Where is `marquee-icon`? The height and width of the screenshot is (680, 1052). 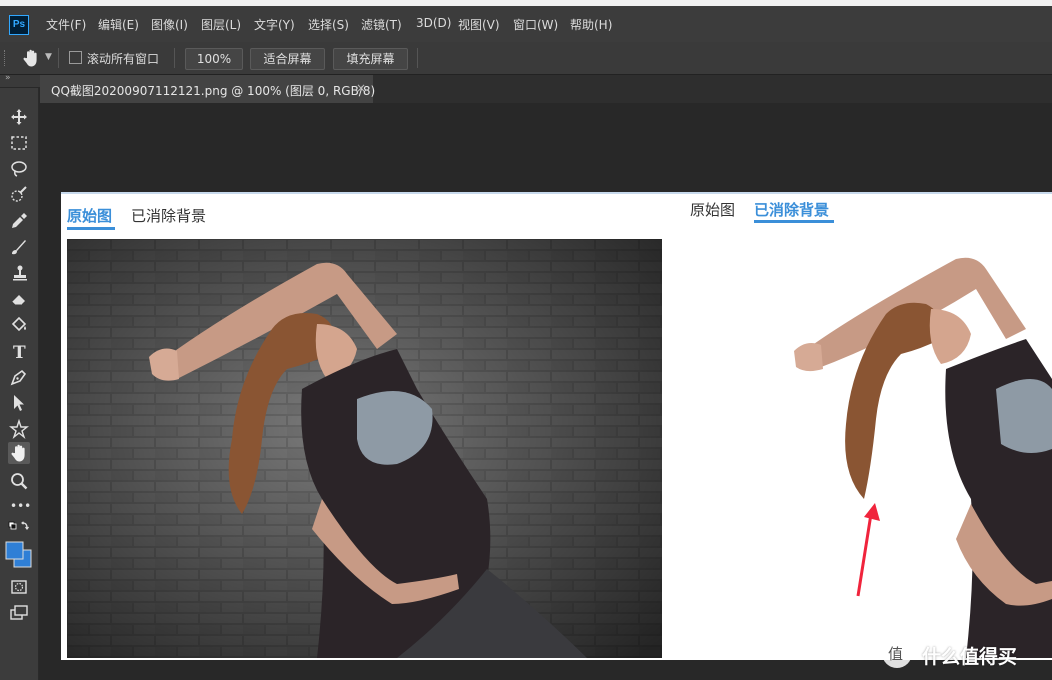 marquee-icon is located at coordinates (19, 143).